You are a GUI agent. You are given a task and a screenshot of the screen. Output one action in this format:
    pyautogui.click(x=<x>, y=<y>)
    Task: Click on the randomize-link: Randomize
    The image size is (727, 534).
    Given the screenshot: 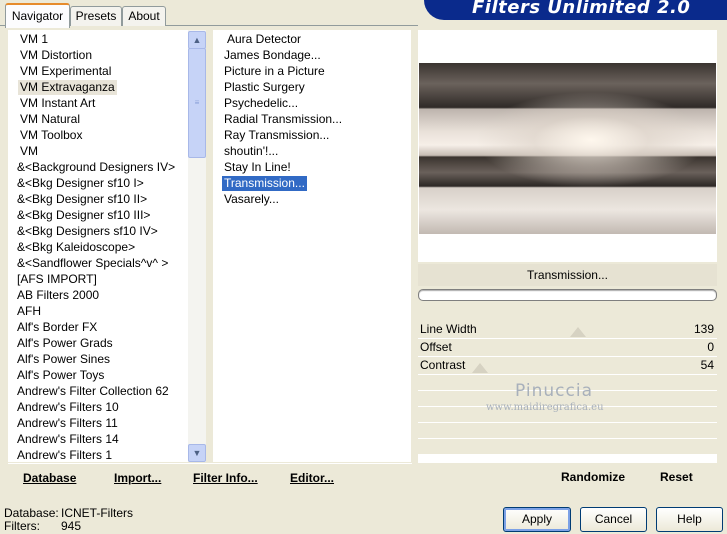 What is the action you would take?
    pyautogui.click(x=593, y=477)
    